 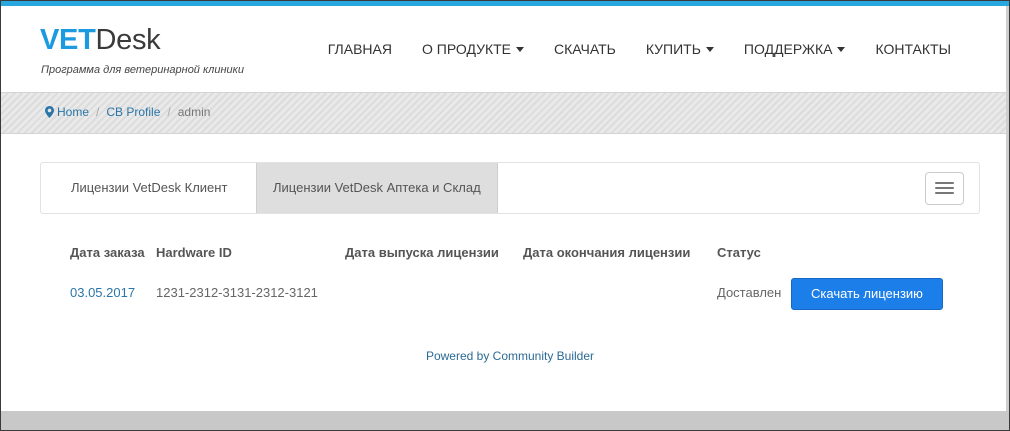 I want to click on nav-item-about: О ПРОДУКТЕ, so click(x=473, y=49).